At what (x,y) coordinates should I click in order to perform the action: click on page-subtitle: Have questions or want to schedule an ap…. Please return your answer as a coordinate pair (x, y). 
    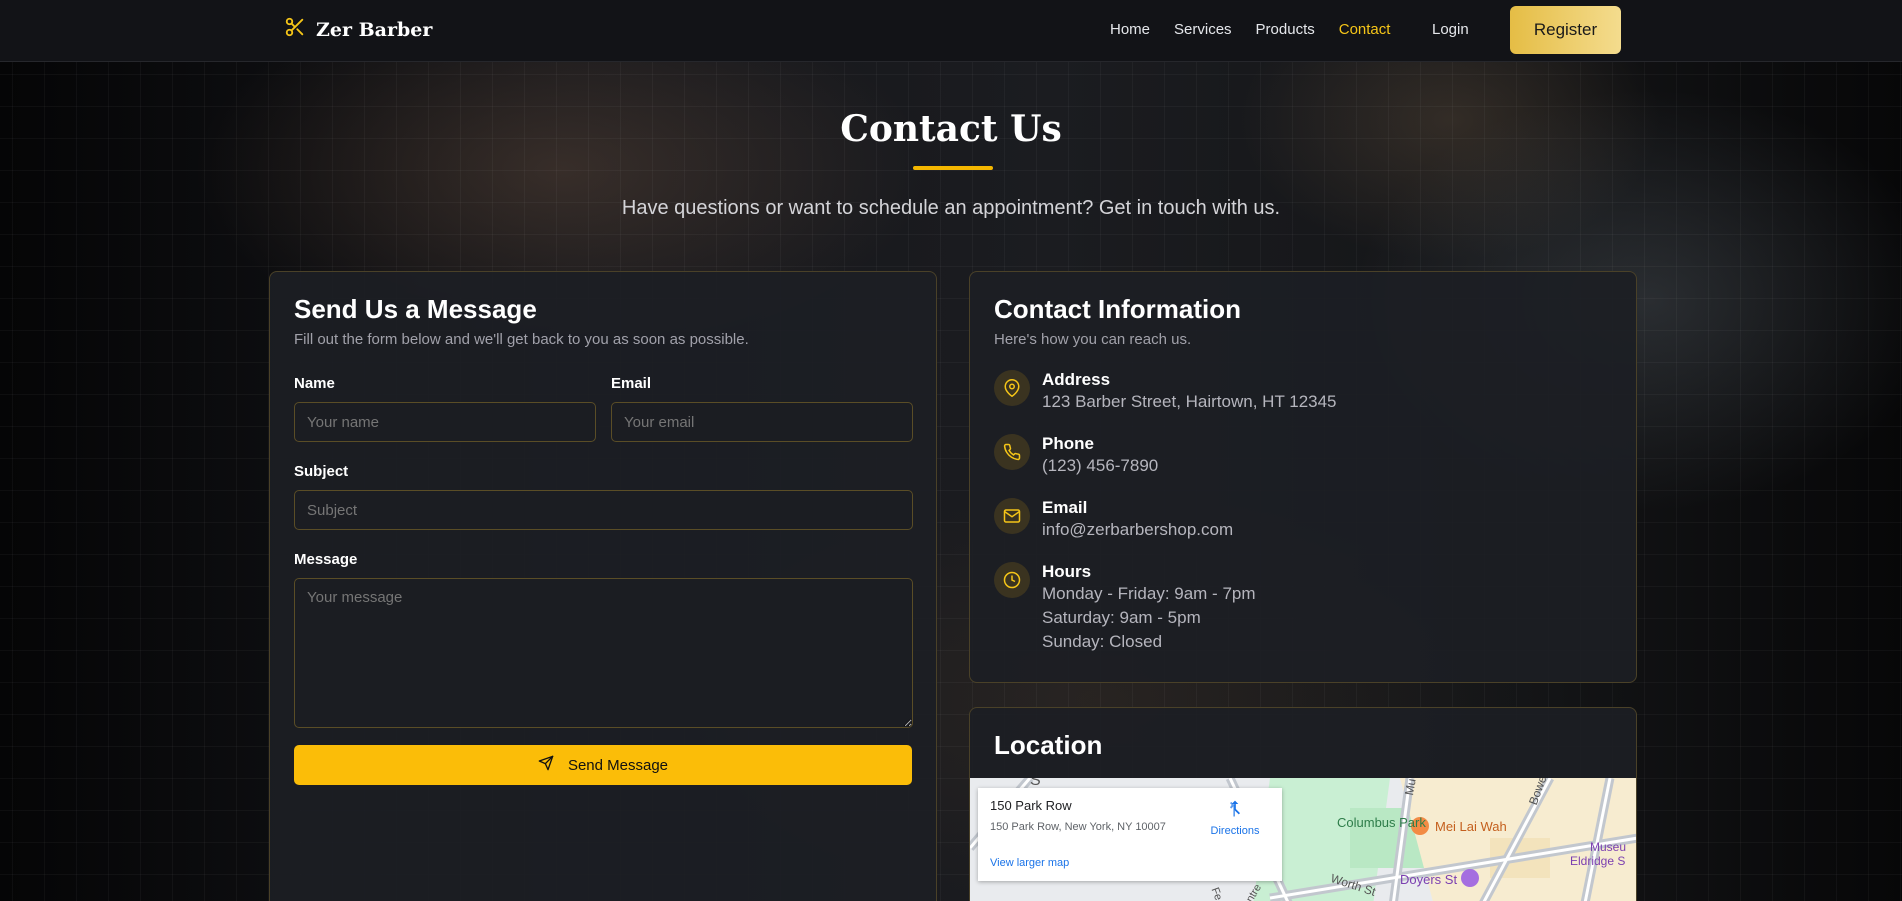
    Looking at the image, I should click on (951, 208).